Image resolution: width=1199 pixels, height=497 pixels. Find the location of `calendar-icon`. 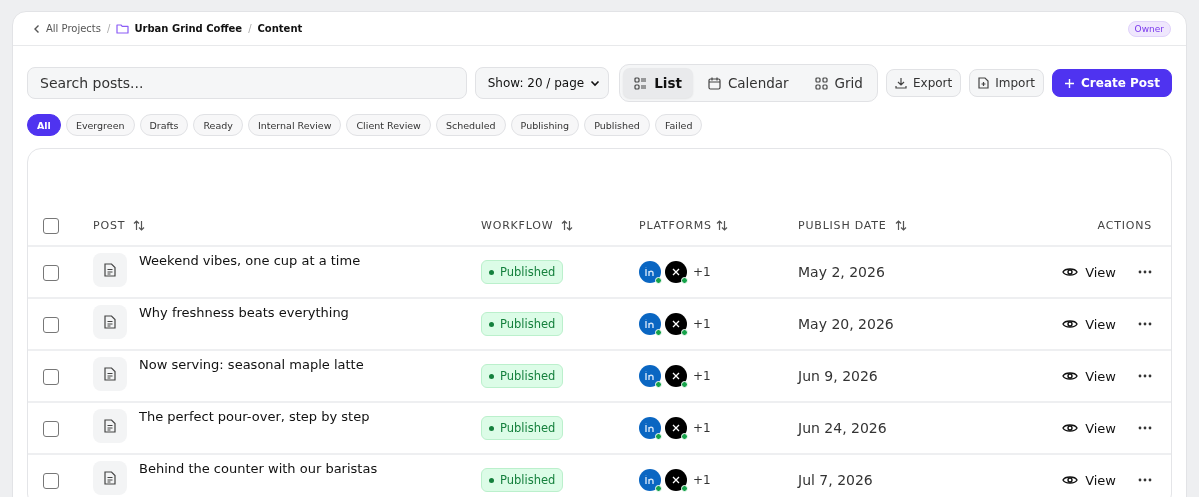

calendar-icon is located at coordinates (714, 83).